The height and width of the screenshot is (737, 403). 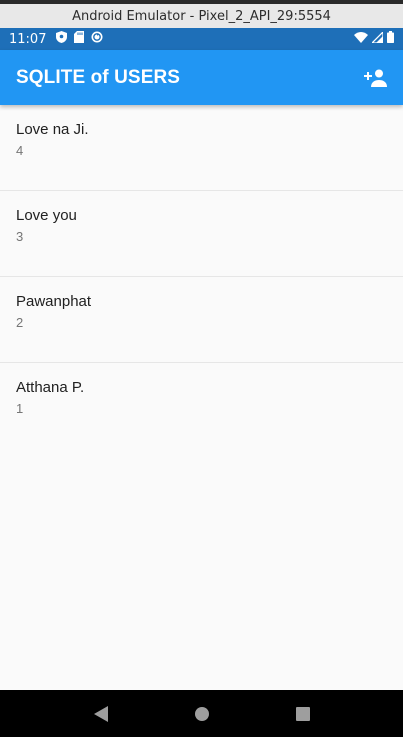 I want to click on status-time: 11:07, so click(x=28, y=39).